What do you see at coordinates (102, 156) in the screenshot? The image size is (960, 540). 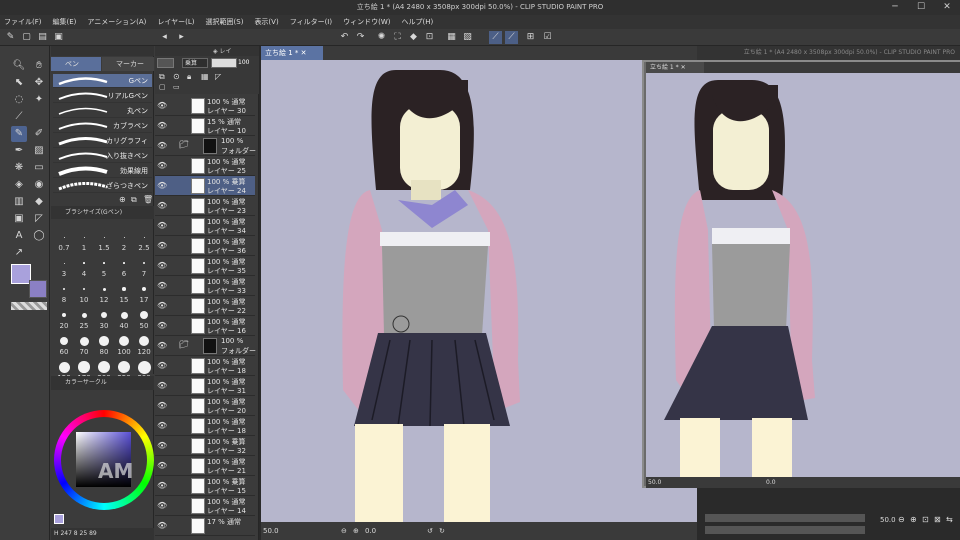 I see `brush-item: 入り抜きペン` at bounding box center [102, 156].